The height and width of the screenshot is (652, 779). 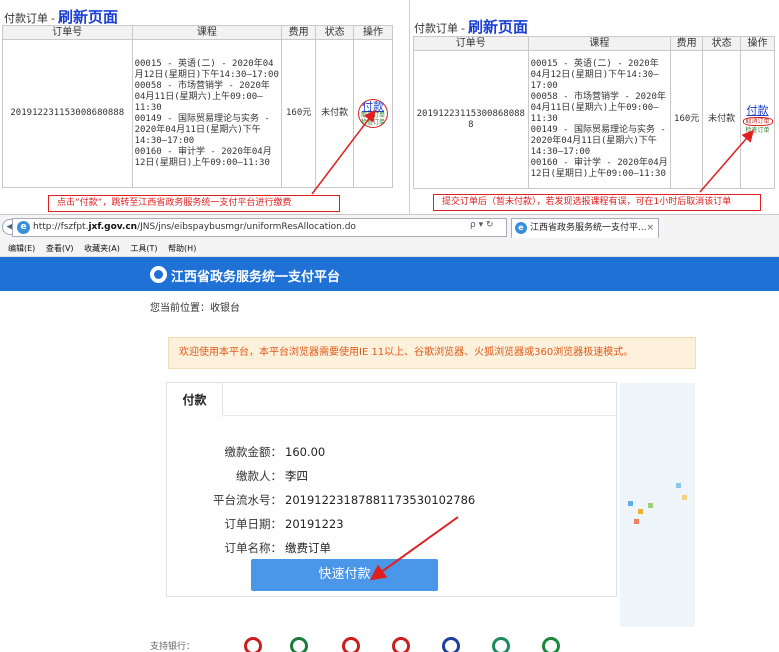 I want to click on field-value: 20191223187881173530102786, so click(x=380, y=500).